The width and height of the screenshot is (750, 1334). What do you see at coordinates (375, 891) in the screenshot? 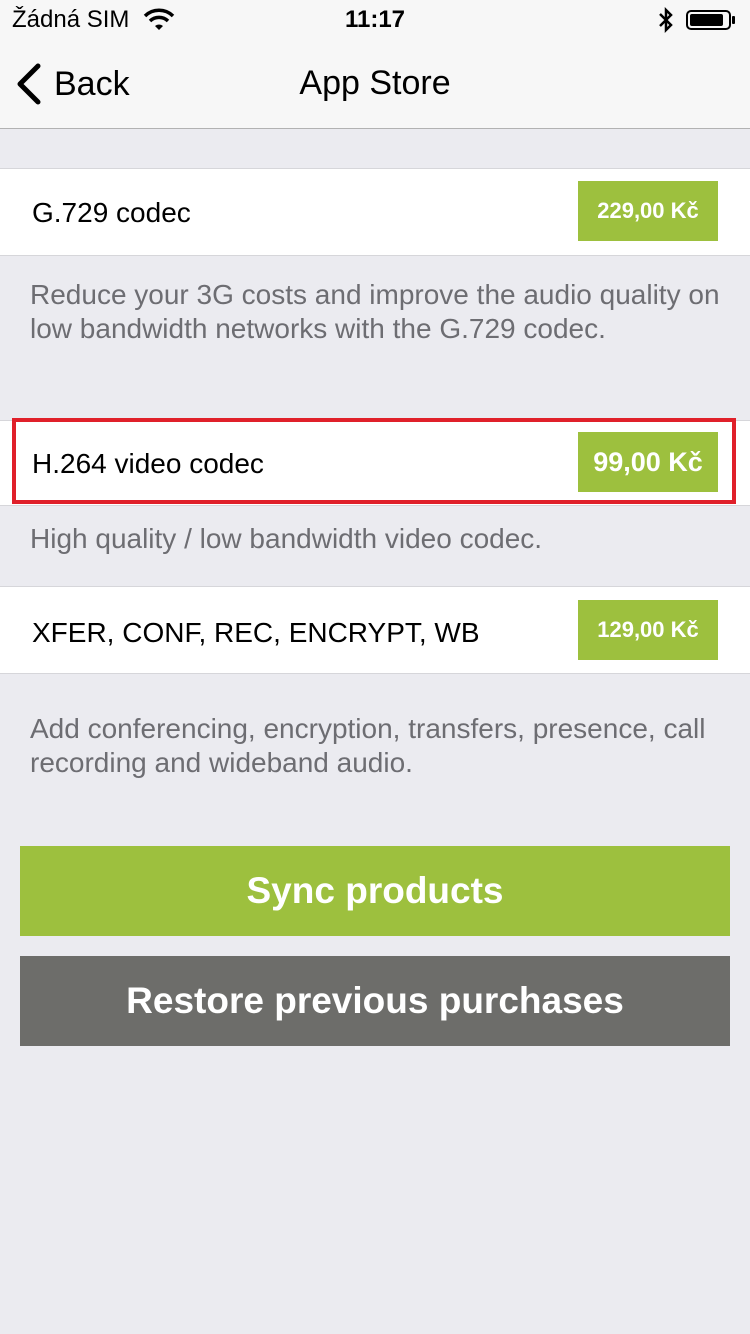
I see `sync-products-button: Sync products` at bounding box center [375, 891].